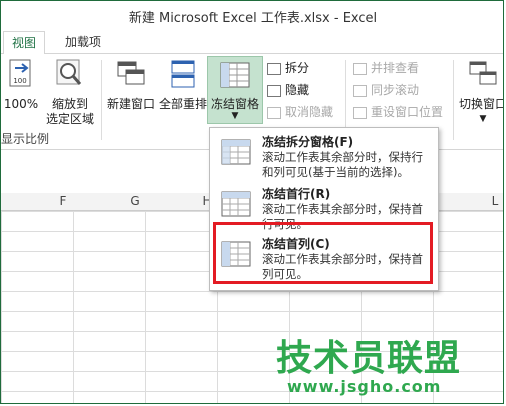 Image resolution: width=506 pixels, height=406 pixels. Describe the element at coordinates (24, 43) in the screenshot. I see `tab-view: 视图` at that location.